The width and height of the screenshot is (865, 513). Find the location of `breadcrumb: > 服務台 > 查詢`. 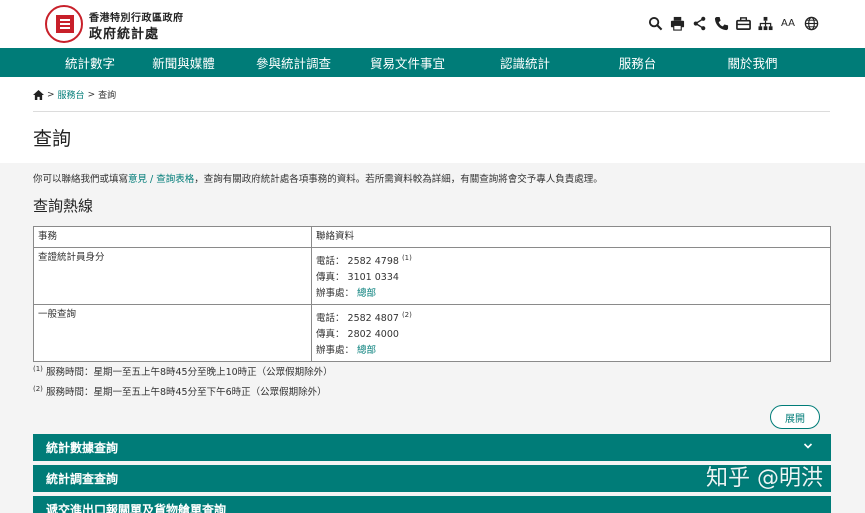

breadcrumb: > 服務台 > 查詢 is located at coordinates (74, 94).